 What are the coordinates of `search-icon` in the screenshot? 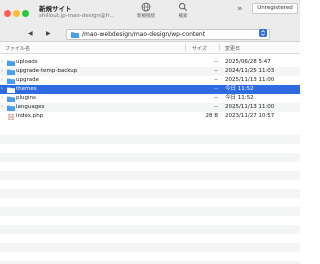 It's located at (183, 7).